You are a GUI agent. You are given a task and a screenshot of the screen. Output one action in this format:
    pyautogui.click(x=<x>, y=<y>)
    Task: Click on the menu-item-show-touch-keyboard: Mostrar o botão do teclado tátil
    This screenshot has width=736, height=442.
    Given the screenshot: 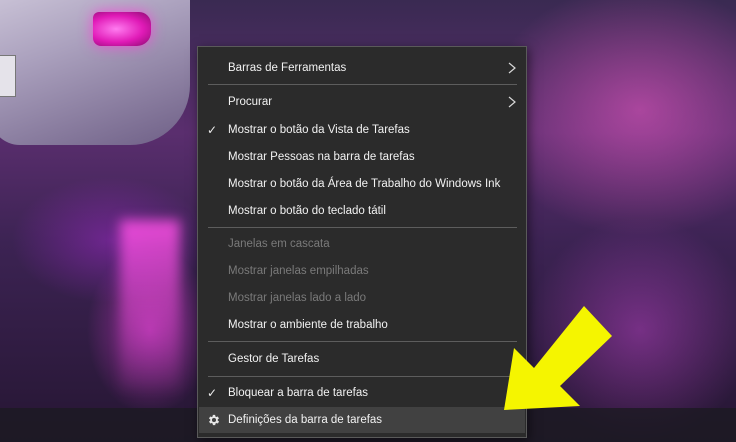 What is the action you would take?
    pyautogui.click(x=362, y=211)
    